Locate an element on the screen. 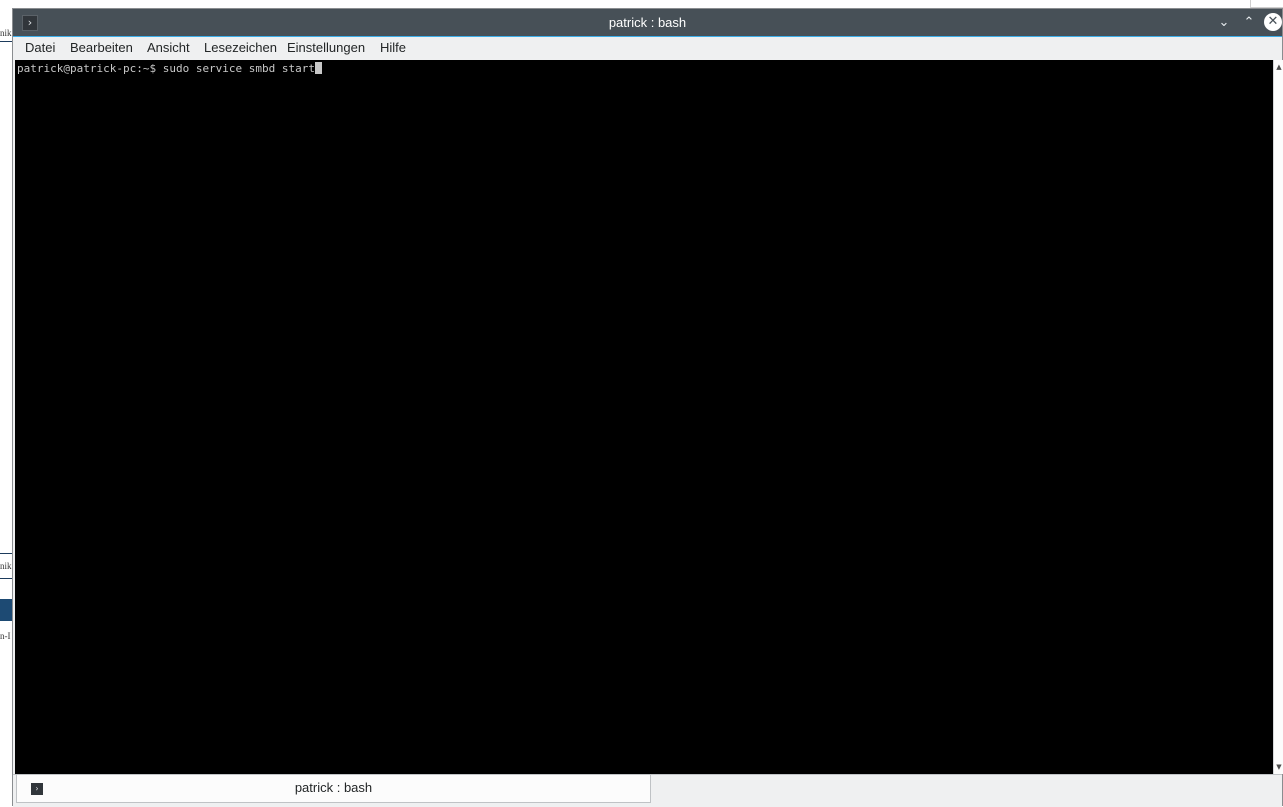 Image resolution: width=1283 pixels, height=807 pixels. tab-bar: › patrick : bash is located at coordinates (647, 790).